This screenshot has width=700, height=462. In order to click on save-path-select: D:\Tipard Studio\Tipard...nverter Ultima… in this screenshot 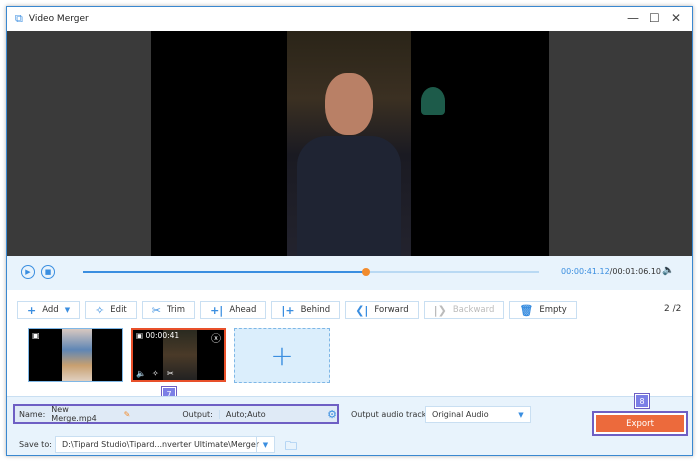, I will do `click(165, 444)`.